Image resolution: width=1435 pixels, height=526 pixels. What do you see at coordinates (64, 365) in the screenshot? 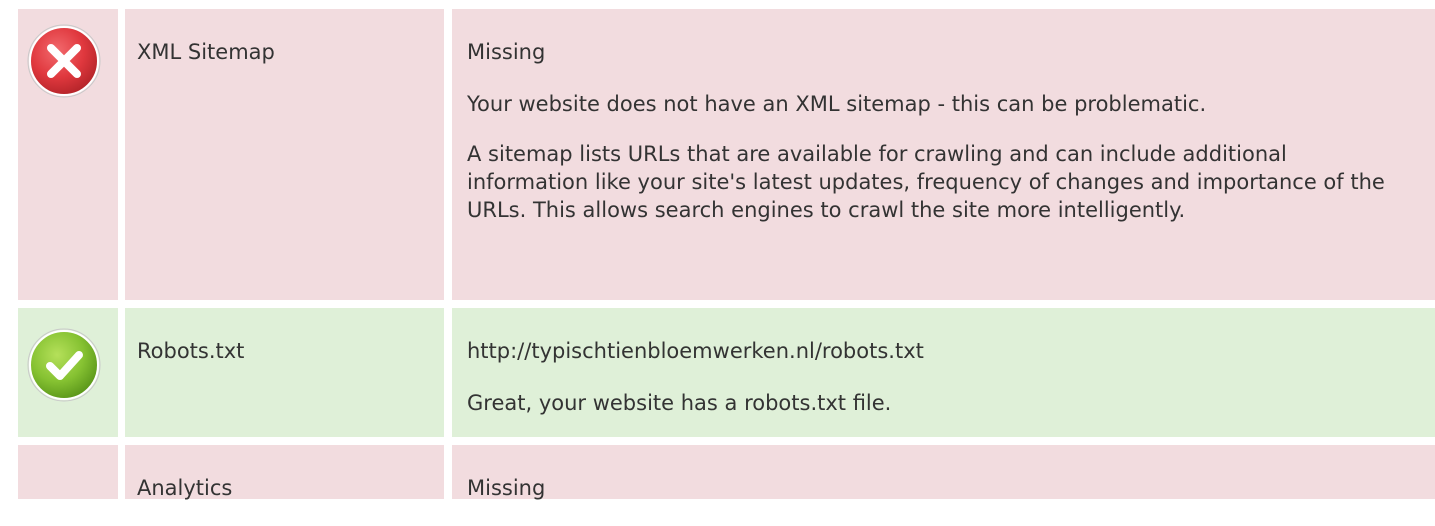
I see `success-check-icon` at bounding box center [64, 365].